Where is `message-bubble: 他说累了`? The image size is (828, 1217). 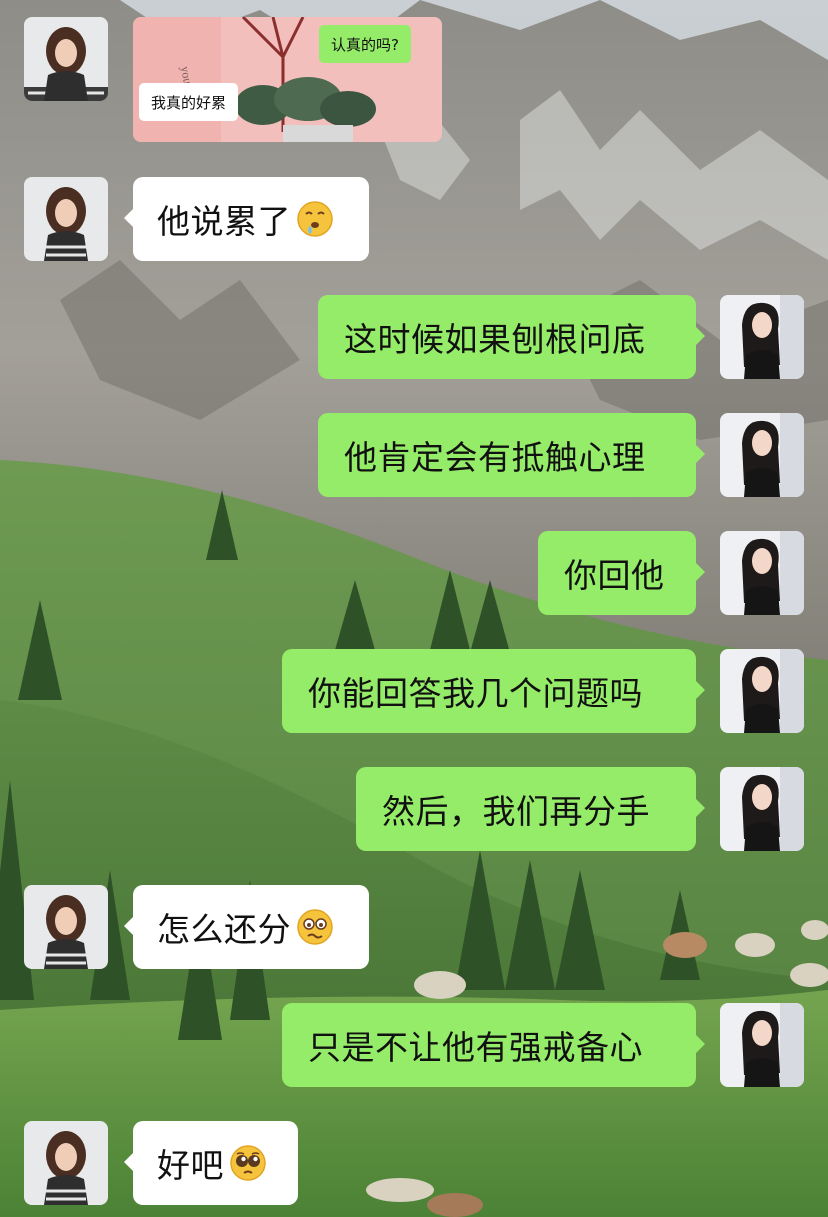 message-bubble: 他说累了 is located at coordinates (246, 219).